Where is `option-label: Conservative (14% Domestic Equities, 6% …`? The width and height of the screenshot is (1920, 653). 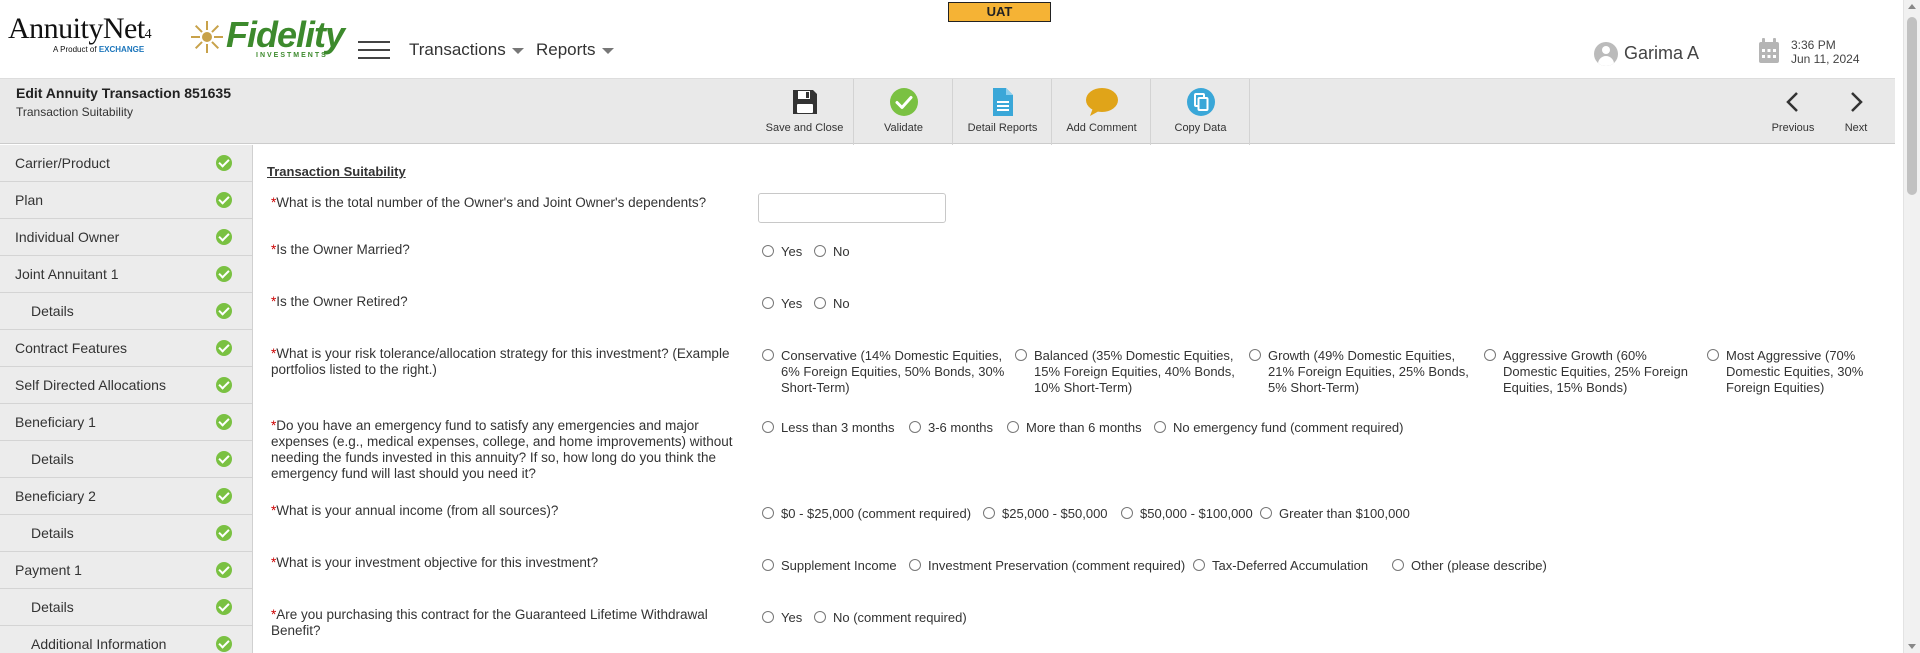 option-label: Conservative (14% Domestic Equities, 6% … is located at coordinates (893, 371).